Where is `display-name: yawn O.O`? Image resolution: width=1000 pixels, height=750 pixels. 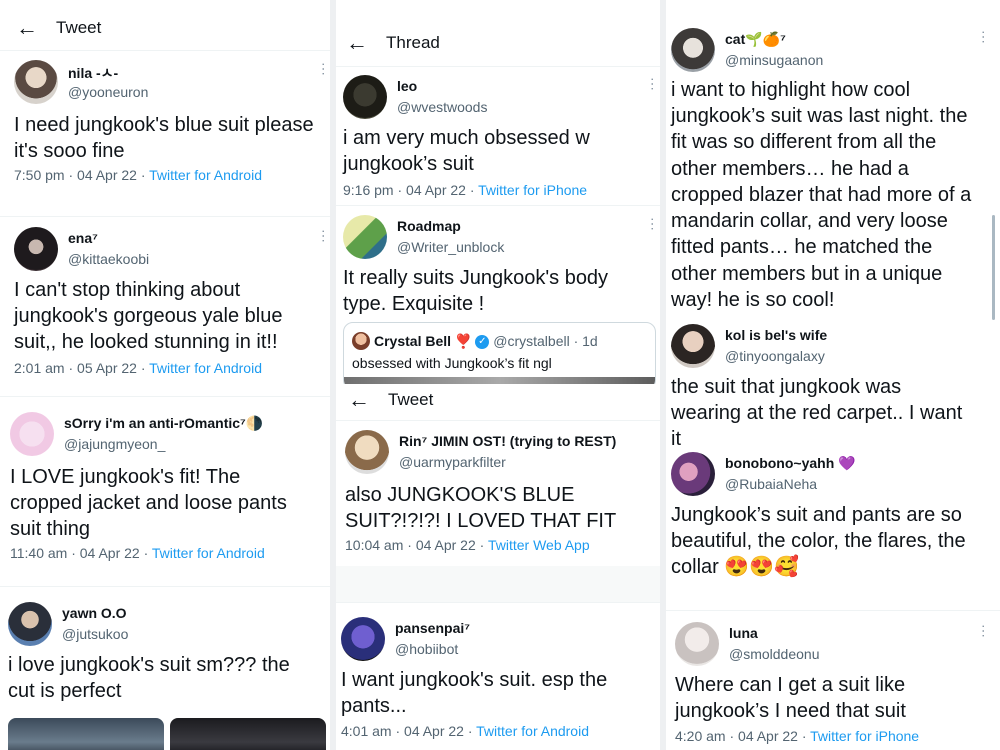 display-name: yawn O.O is located at coordinates (94, 613).